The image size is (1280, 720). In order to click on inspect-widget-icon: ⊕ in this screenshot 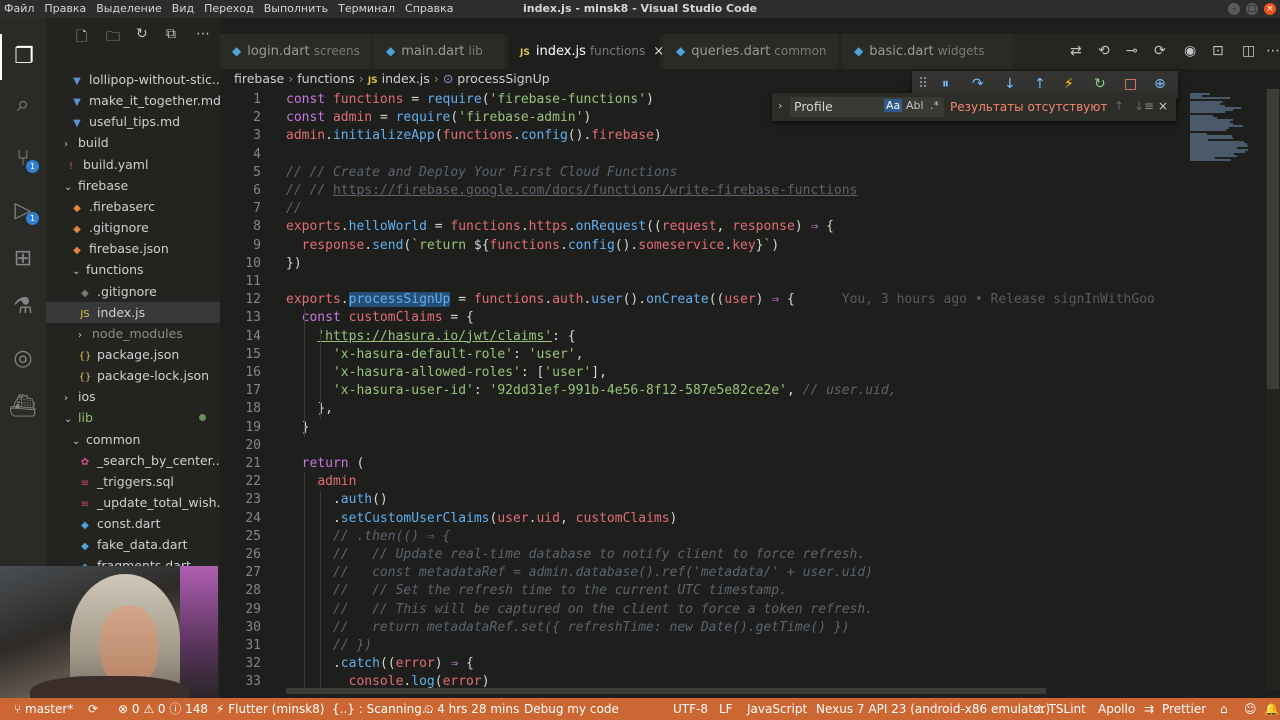, I will do `click(1160, 84)`.